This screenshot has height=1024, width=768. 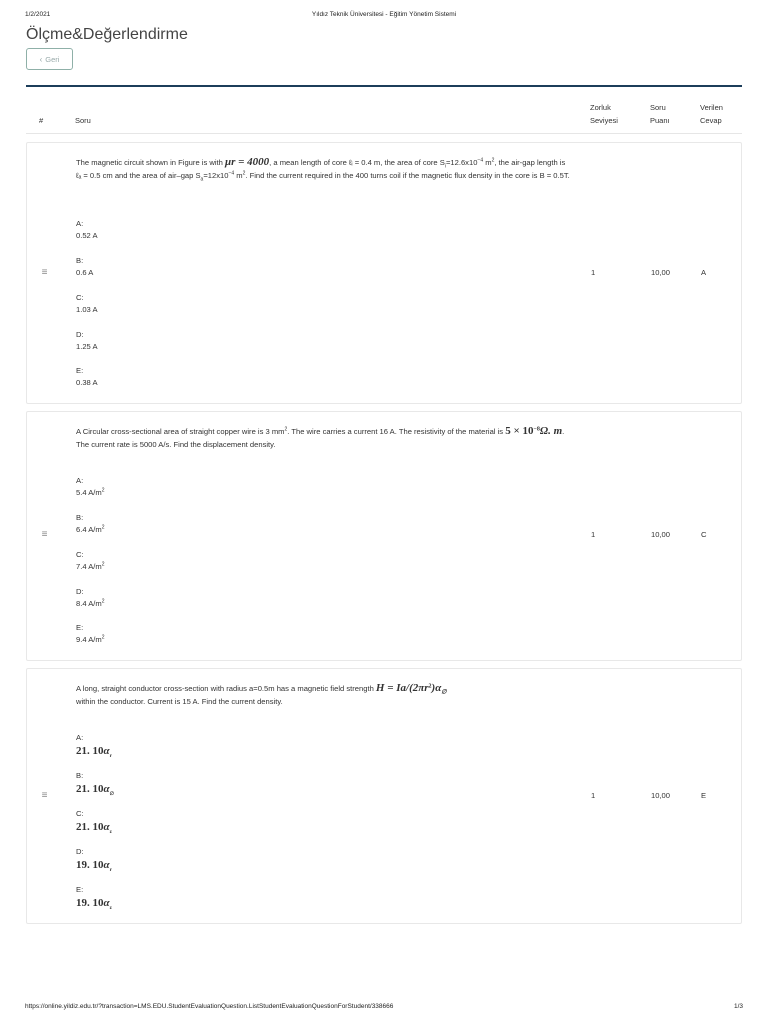 I want to click on option-e: E: 19. 10αz, so click(x=94, y=898).